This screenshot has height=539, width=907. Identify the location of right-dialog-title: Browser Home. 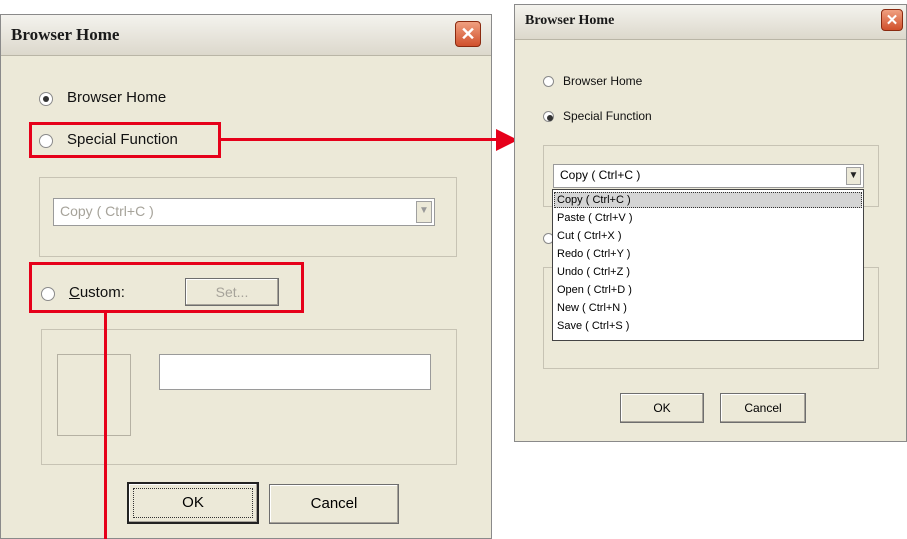
(570, 20).